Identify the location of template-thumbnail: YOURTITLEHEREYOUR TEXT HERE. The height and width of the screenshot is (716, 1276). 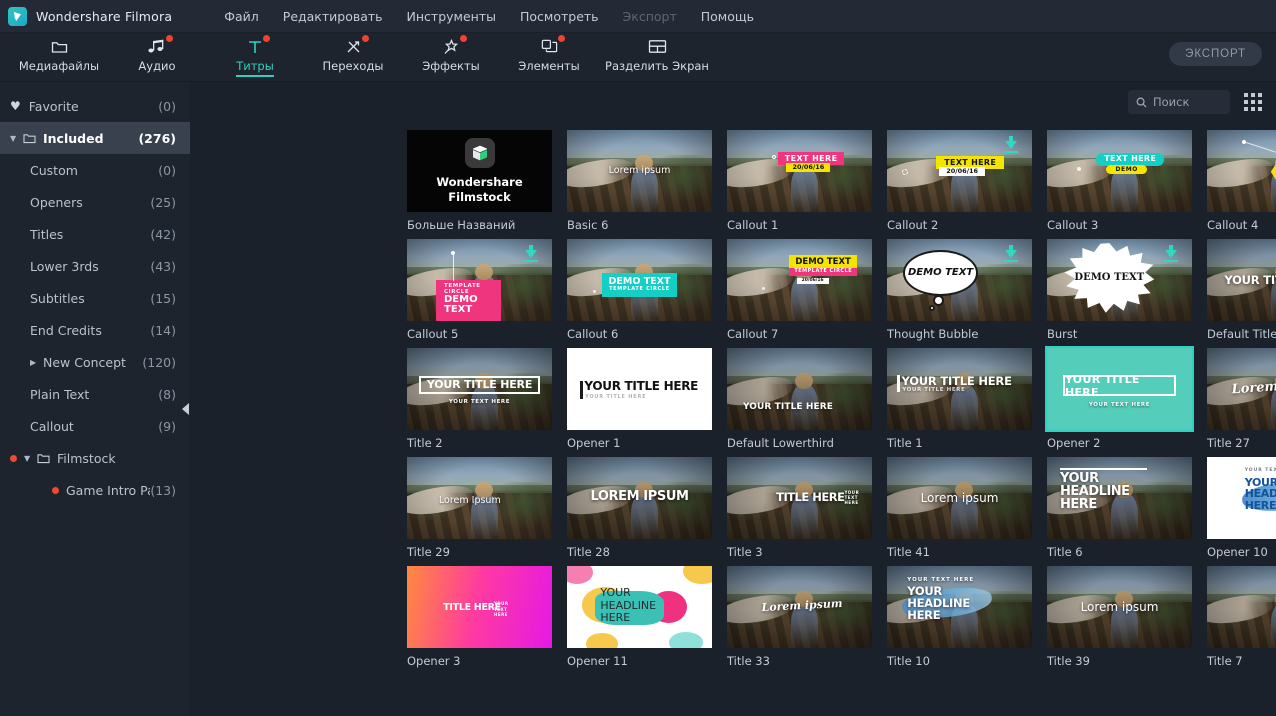
(1241, 607).